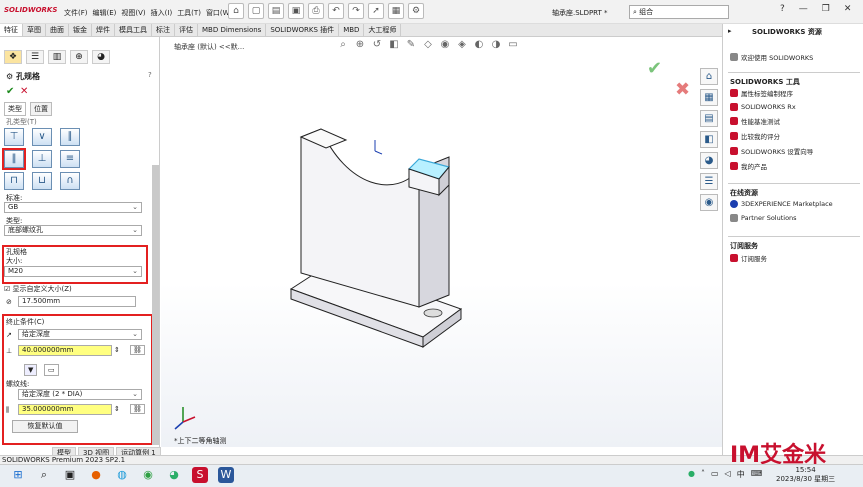 This screenshot has height=487, width=863. What do you see at coordinates (80, 394) in the screenshot?
I see `thread-select: 给定深度 (2 * DIA) ⌄` at bounding box center [80, 394].